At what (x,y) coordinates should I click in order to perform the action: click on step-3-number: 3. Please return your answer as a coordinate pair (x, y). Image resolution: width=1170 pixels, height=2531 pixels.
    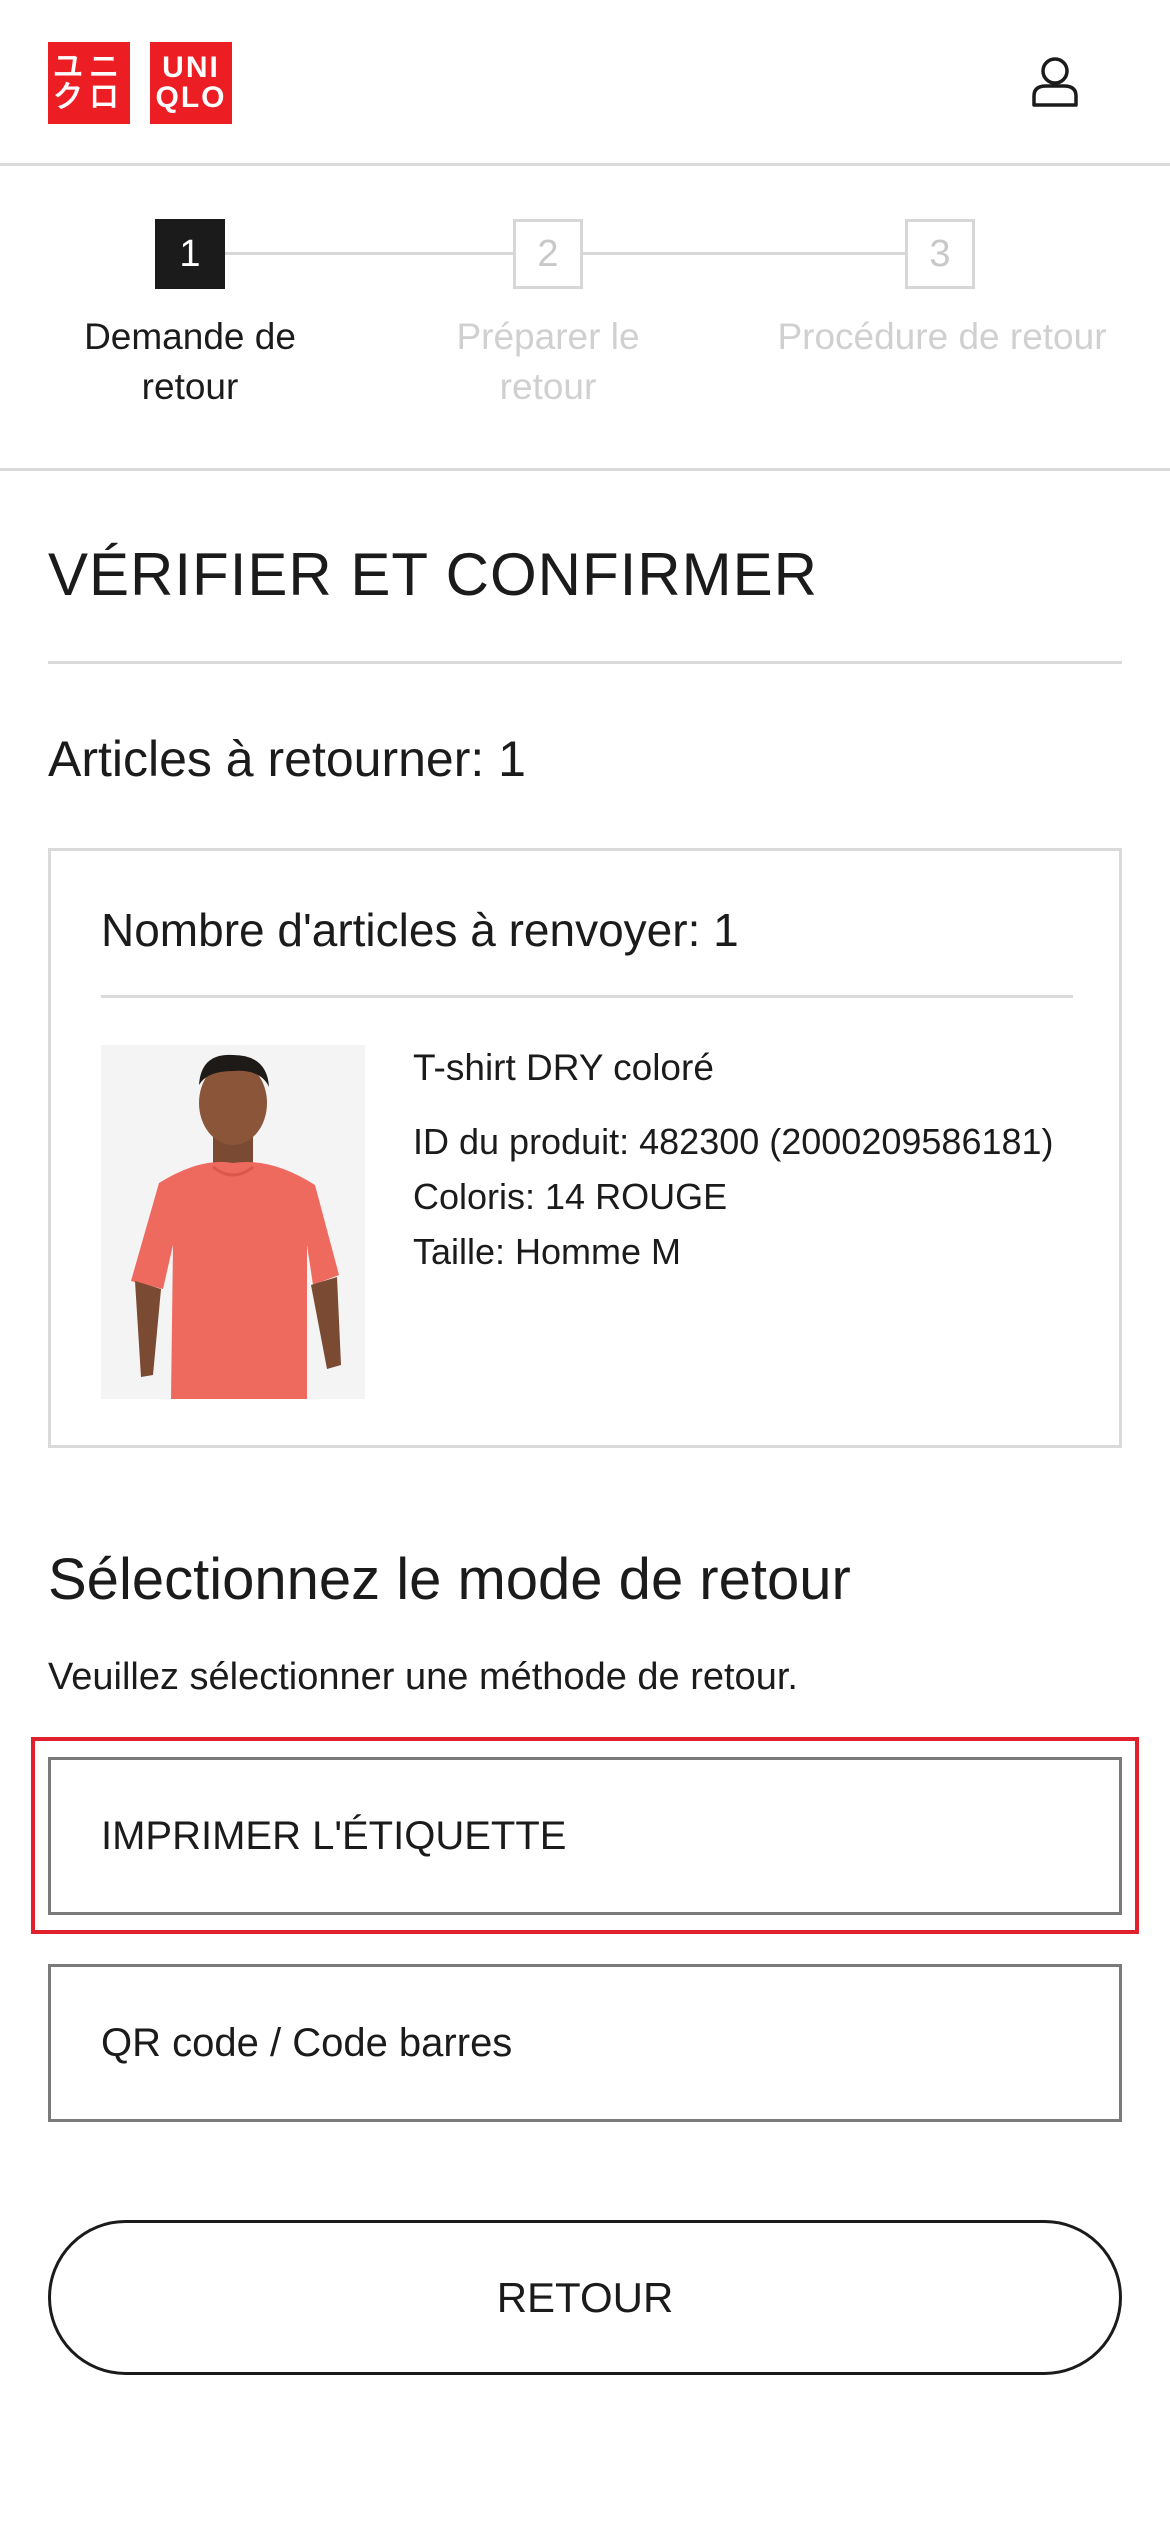
    Looking at the image, I should click on (940, 254).